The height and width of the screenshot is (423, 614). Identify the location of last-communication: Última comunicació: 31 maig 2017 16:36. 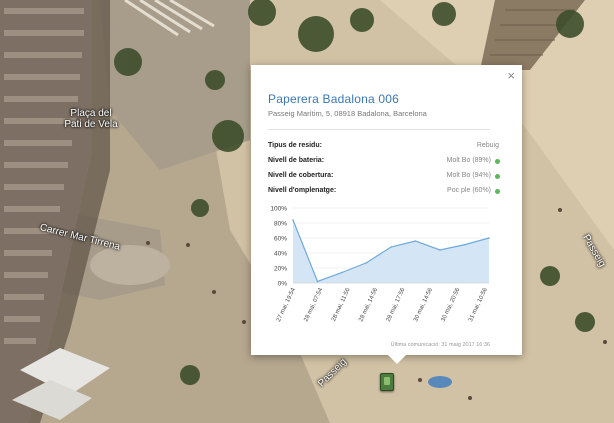
(440, 345).